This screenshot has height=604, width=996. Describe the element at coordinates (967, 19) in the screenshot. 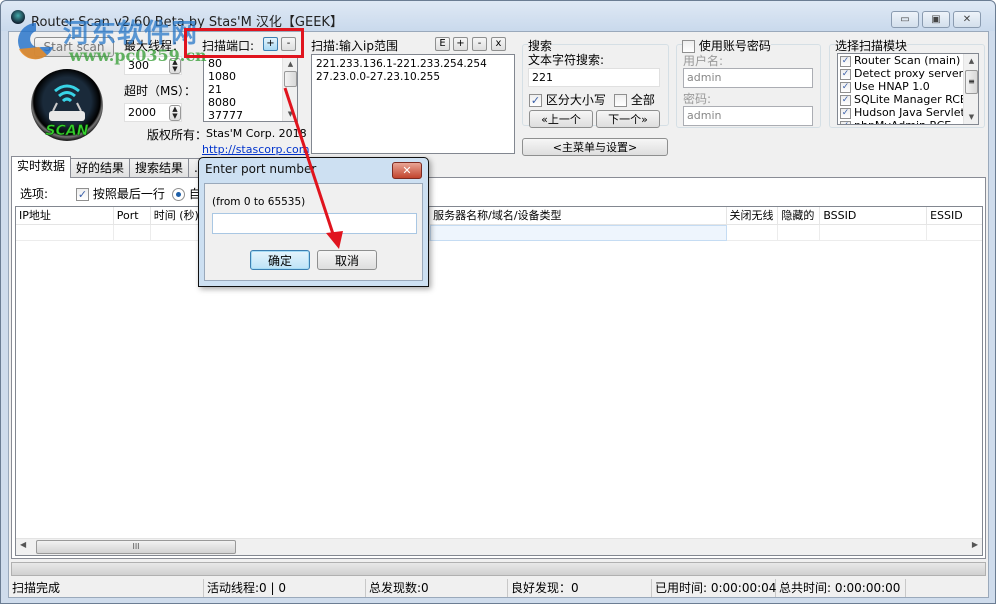

I see `close-button: ✕` at that location.